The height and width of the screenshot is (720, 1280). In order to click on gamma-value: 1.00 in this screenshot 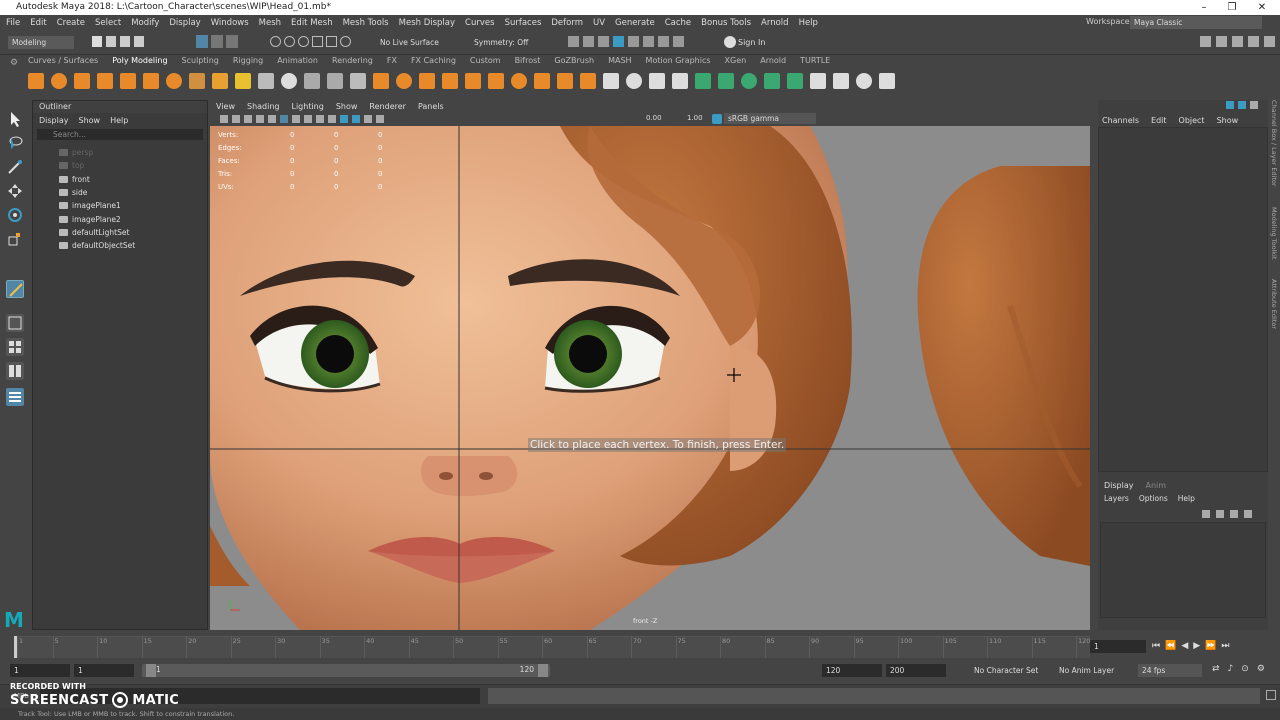, I will do `click(695, 118)`.